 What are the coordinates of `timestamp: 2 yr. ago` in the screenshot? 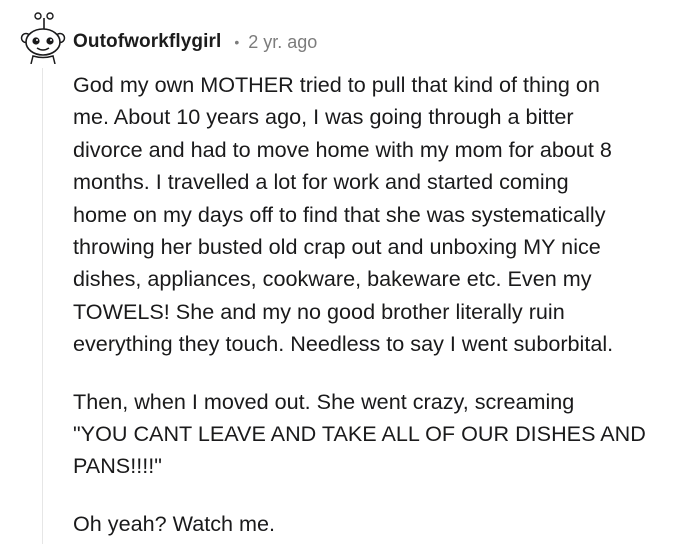 It's located at (282, 42).